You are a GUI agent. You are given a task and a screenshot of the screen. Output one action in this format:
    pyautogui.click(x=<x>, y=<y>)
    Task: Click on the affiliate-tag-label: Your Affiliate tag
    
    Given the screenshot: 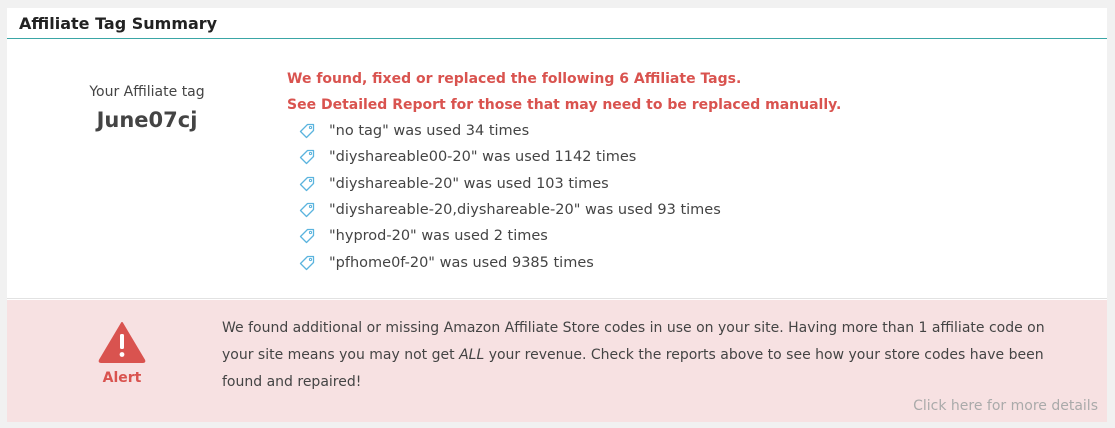 What is the action you would take?
    pyautogui.click(x=147, y=92)
    